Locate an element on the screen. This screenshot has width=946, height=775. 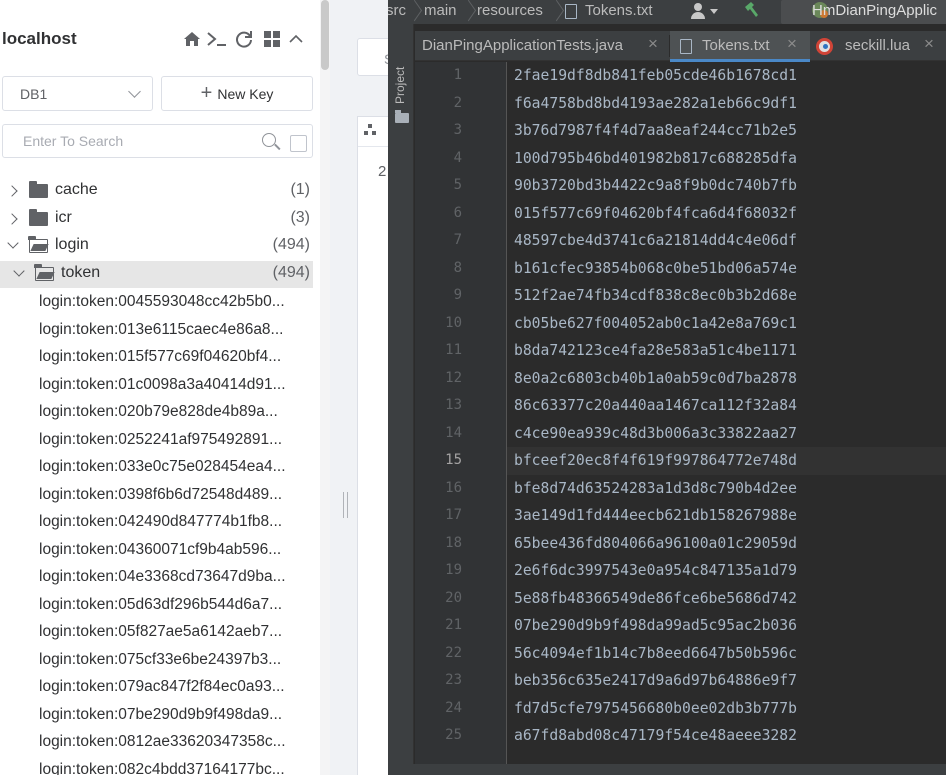
code-line: 5e88fb48366549de86fce6be5686d742 is located at coordinates (655, 599).